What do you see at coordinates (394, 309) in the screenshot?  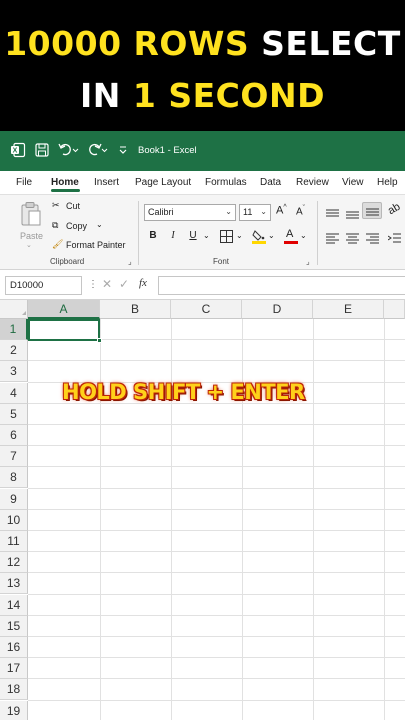 I see `column-header-f` at bounding box center [394, 309].